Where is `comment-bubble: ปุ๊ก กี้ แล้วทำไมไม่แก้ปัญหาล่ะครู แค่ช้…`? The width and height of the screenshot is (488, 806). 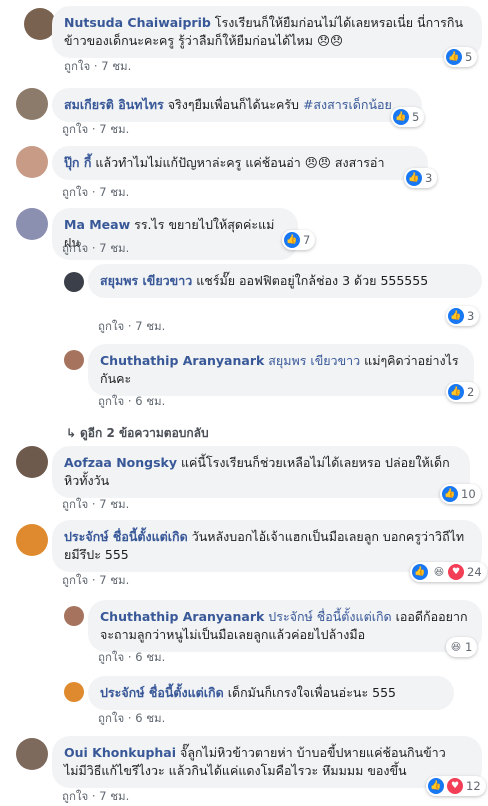
comment-bubble: ปุ๊ก กี้ แล้วทำไมไม่แก้ปัญหาล่ะครู แค่ช้… is located at coordinates (240, 163).